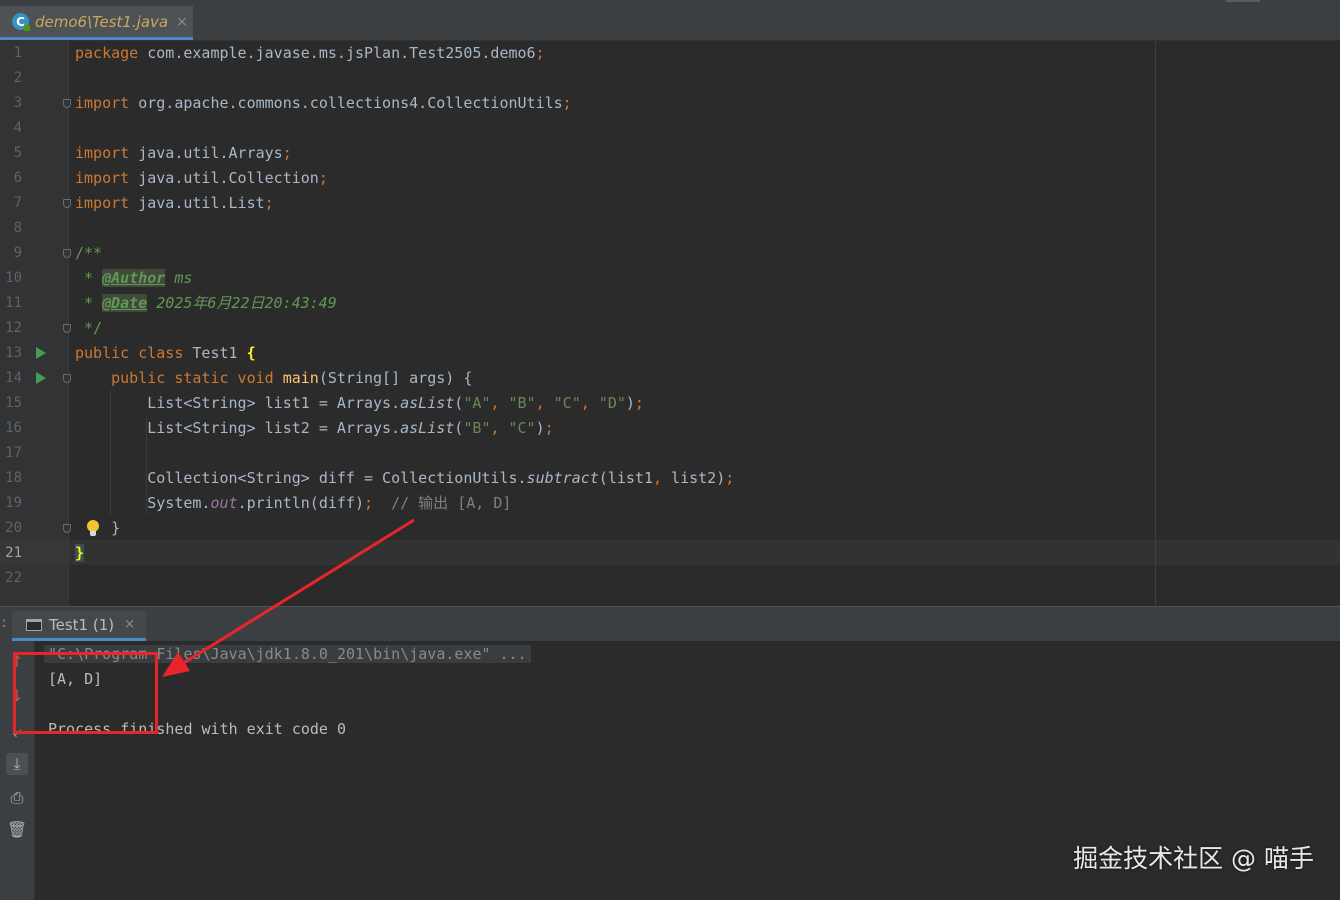 This screenshot has width=1340, height=900. Describe the element at coordinates (477, 403) in the screenshot. I see `string-literal: "A"` at that location.